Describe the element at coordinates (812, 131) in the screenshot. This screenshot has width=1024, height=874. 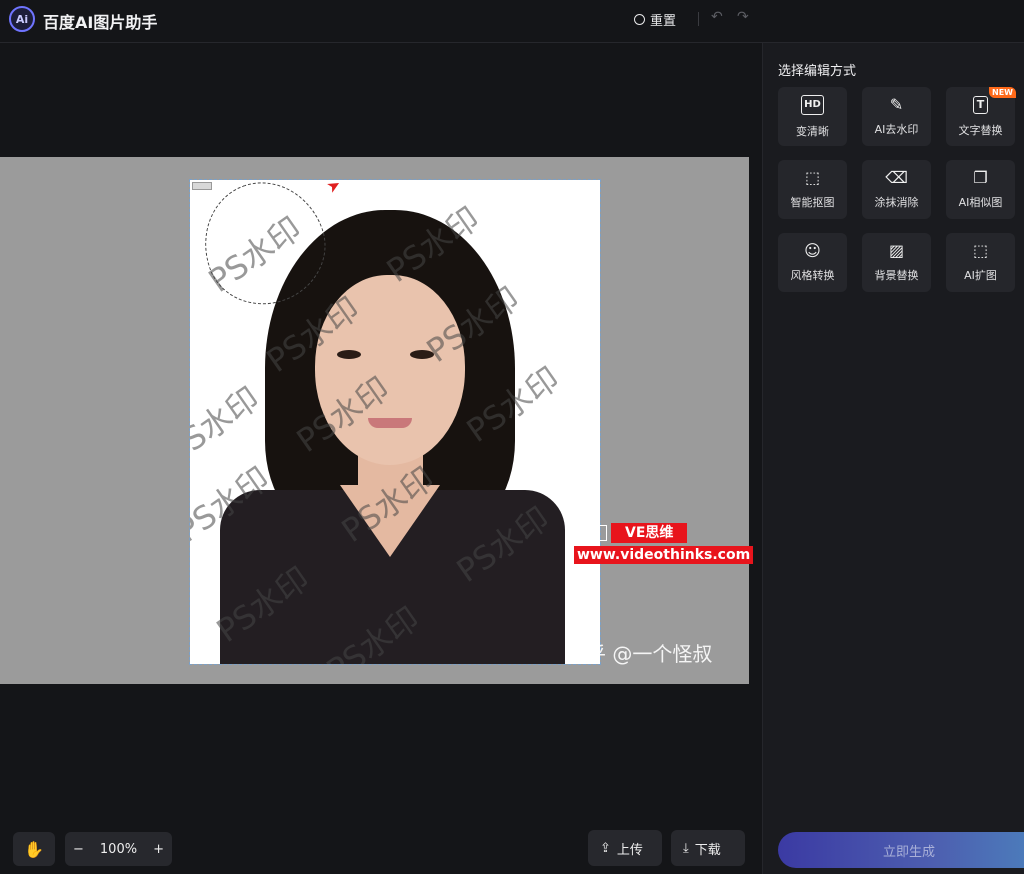
I see `tool-label: 变清晰` at that location.